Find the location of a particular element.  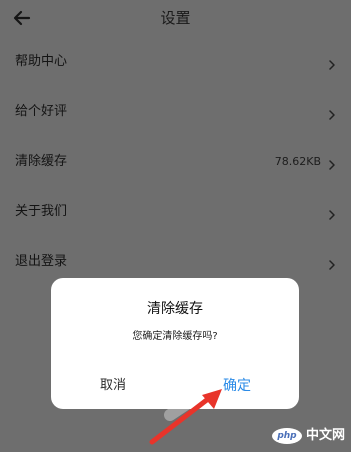

settings-item-label: 给个好评 is located at coordinates (41, 111).